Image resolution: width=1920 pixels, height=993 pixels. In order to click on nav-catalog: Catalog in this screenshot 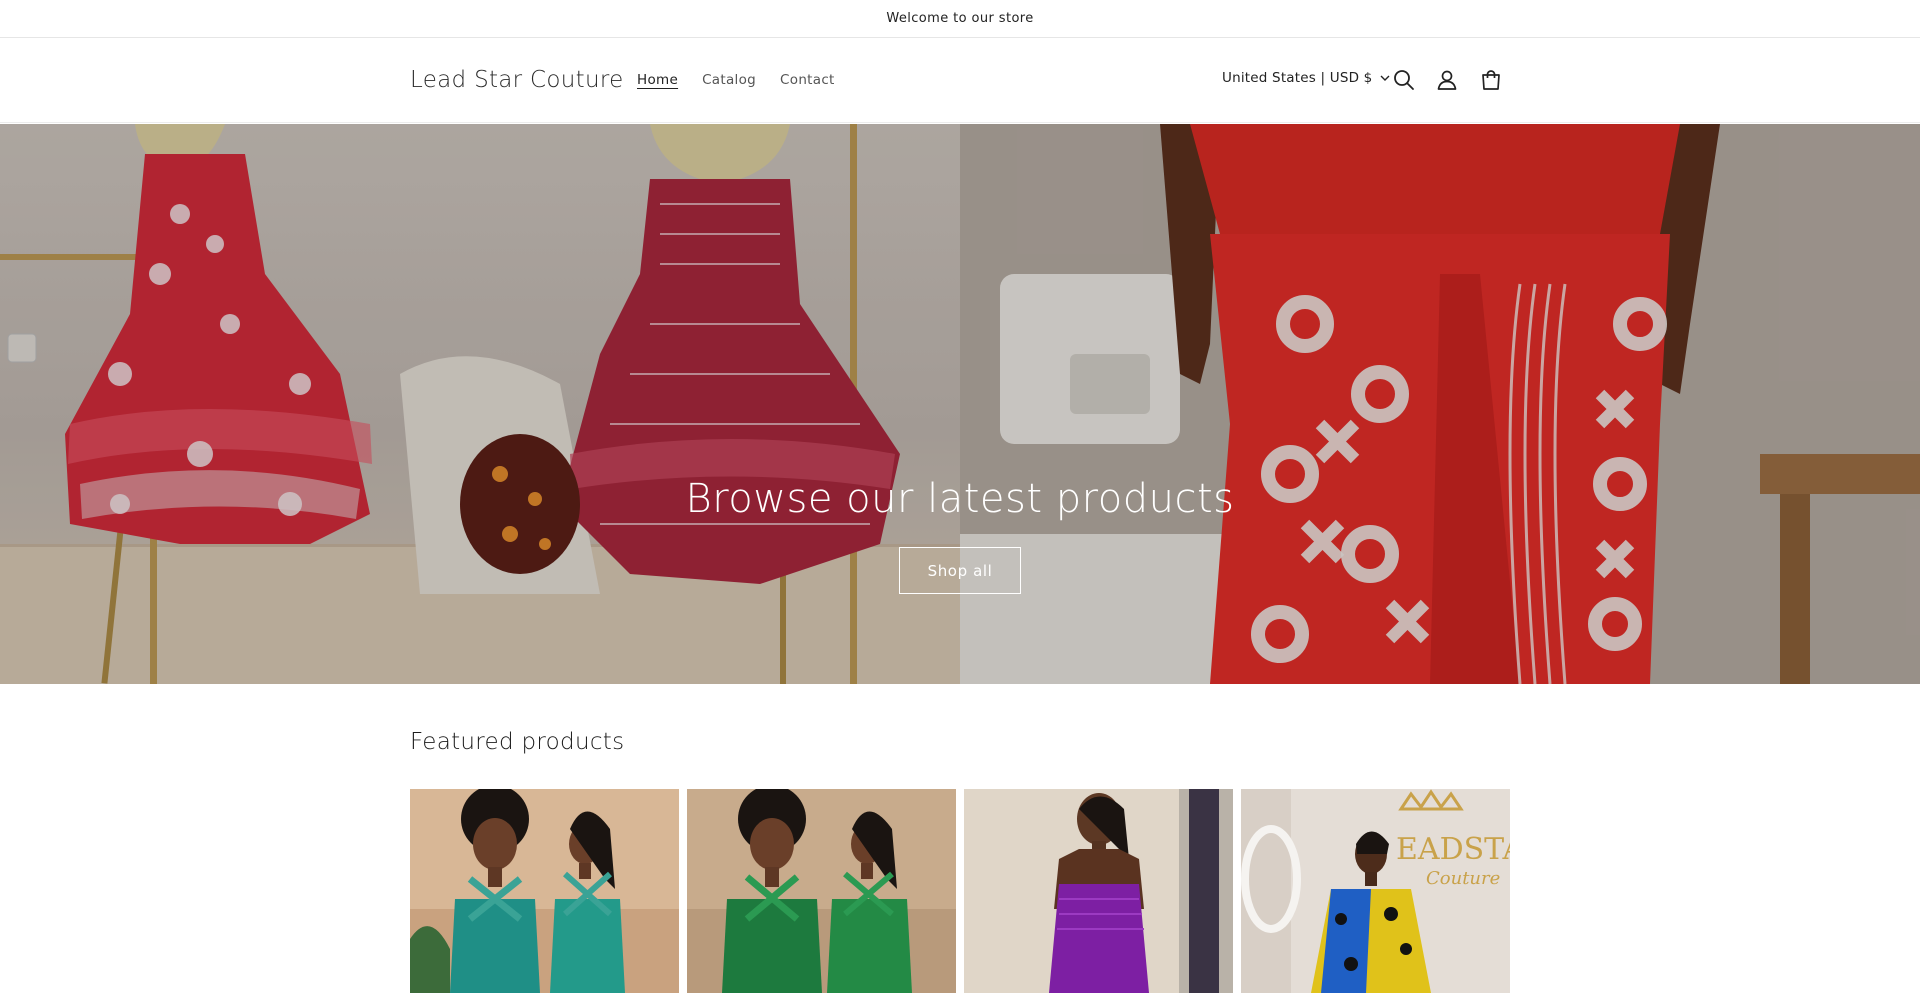, I will do `click(729, 80)`.